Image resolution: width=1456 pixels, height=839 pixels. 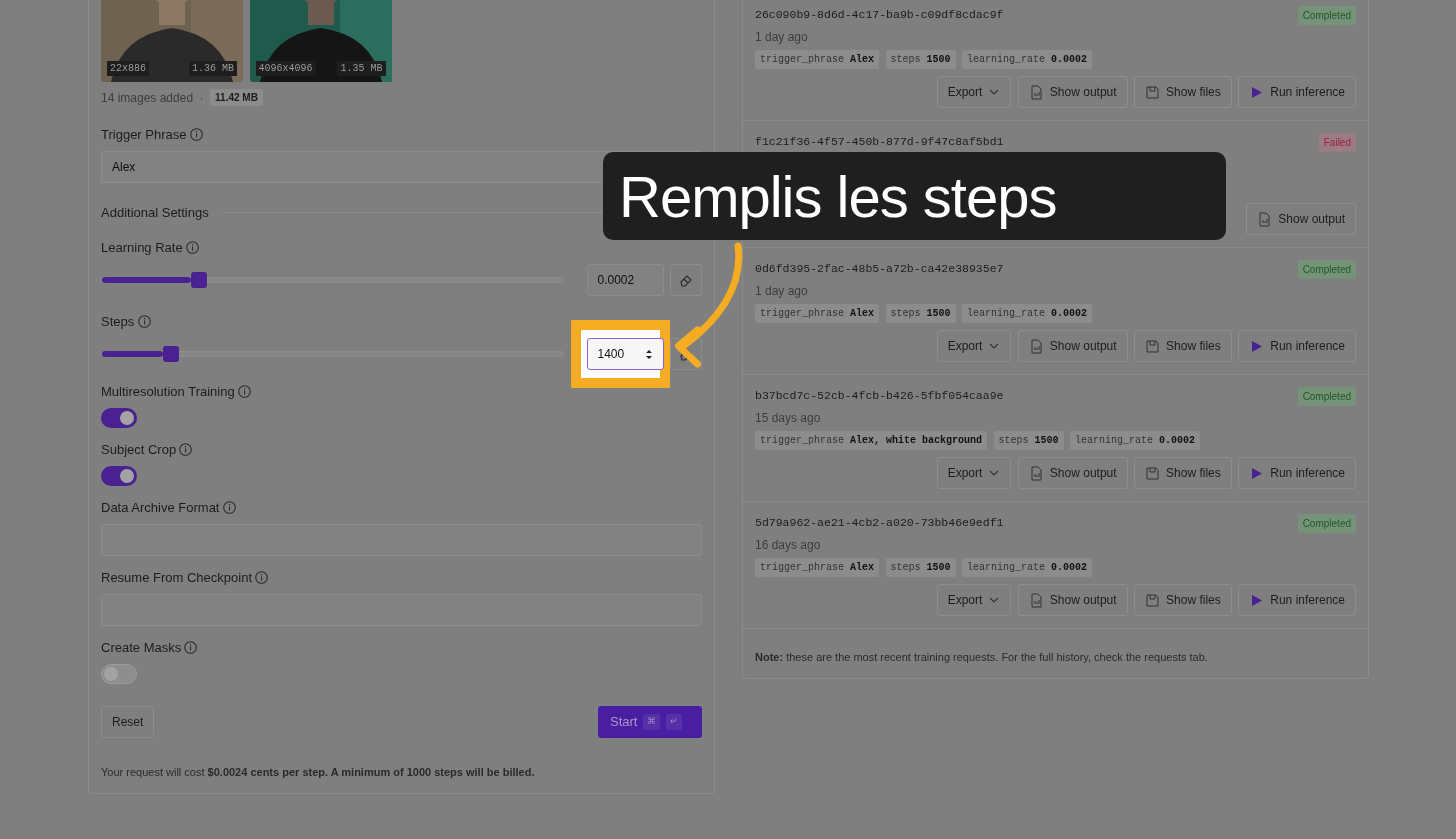 What do you see at coordinates (128, 68) in the screenshot?
I see `image-dimensions: 22x886` at bounding box center [128, 68].